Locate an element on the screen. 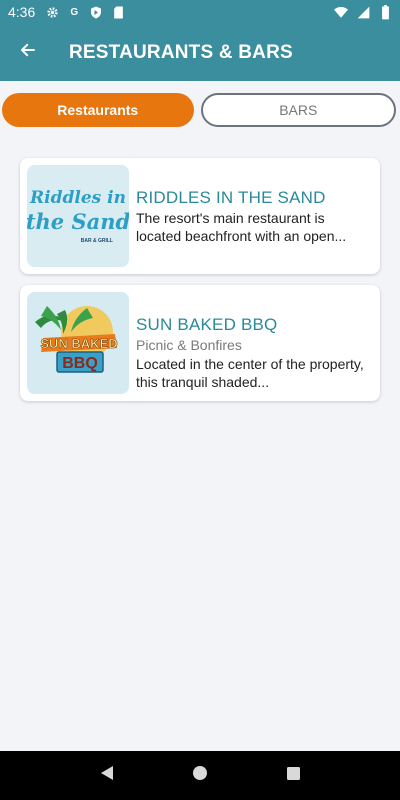  sbq-logo-line2: BBQ is located at coordinates (80, 363).